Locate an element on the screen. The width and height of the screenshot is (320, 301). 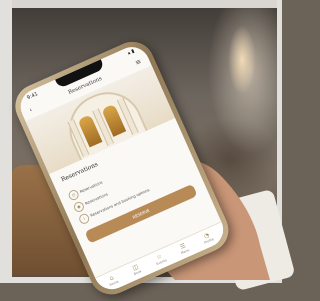
tab-book: ◫ Book is located at coordinates (136, 269).